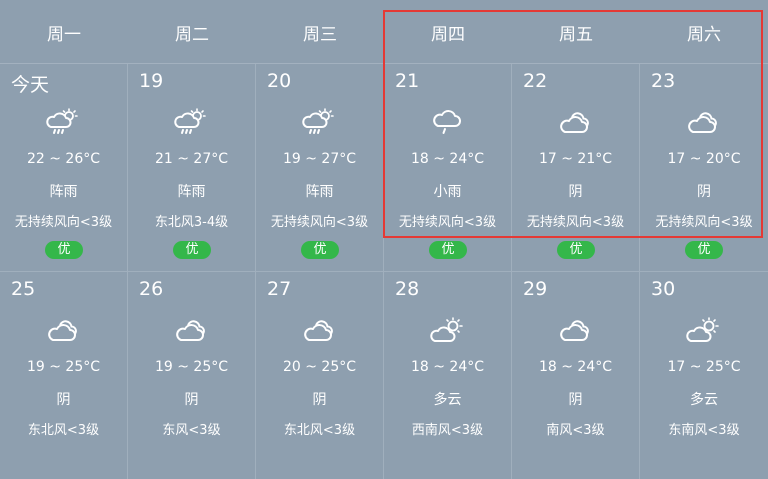 This screenshot has height=479, width=768. What do you see at coordinates (704, 367) in the screenshot?
I see `temperature-range: 17 ~ 25°C` at bounding box center [704, 367].